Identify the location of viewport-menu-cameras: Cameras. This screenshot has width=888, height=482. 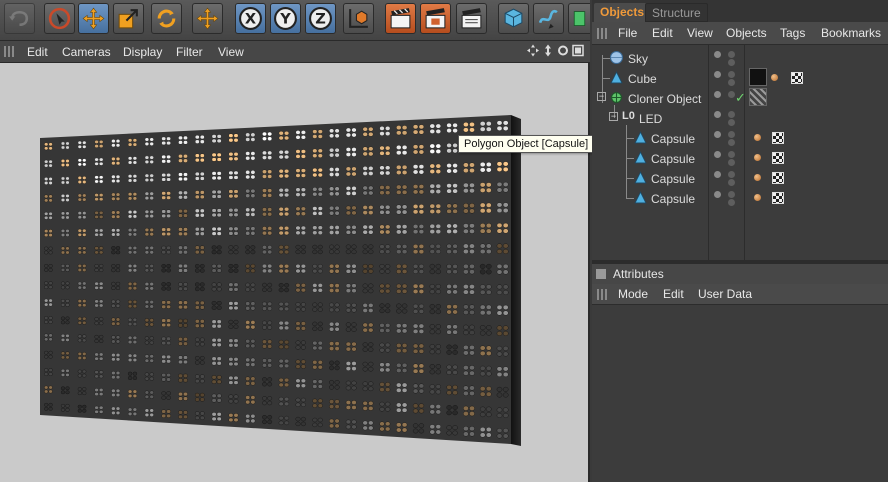
(86, 52).